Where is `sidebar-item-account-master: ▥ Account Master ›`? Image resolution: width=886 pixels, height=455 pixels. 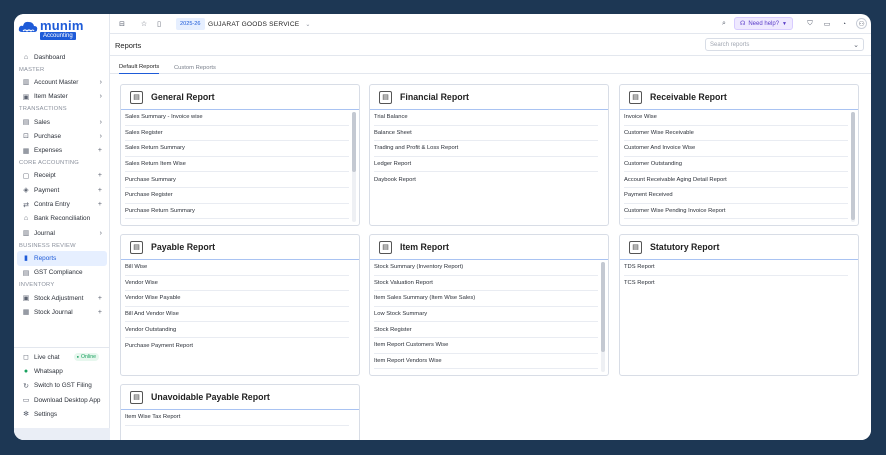
sidebar-item-account-master: ▥ Account Master › is located at coordinates (62, 82).